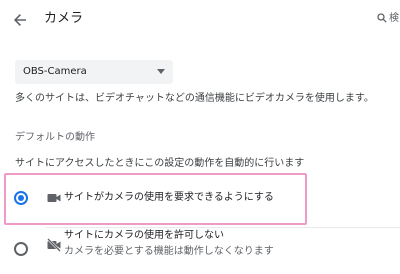 The height and width of the screenshot is (274, 400). I want to click on camera-device-value: OBS-Camera, so click(55, 71).